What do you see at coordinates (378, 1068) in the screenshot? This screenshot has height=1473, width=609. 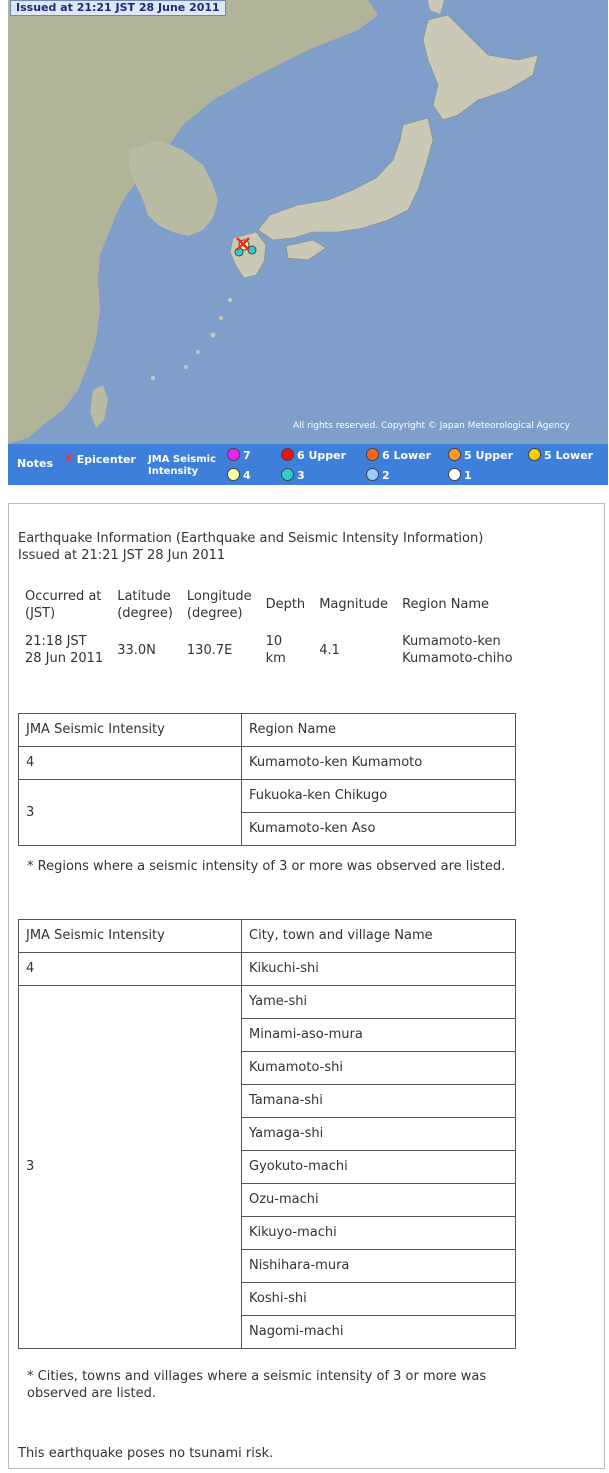 I see `city-name: Kumamoto-shi` at bounding box center [378, 1068].